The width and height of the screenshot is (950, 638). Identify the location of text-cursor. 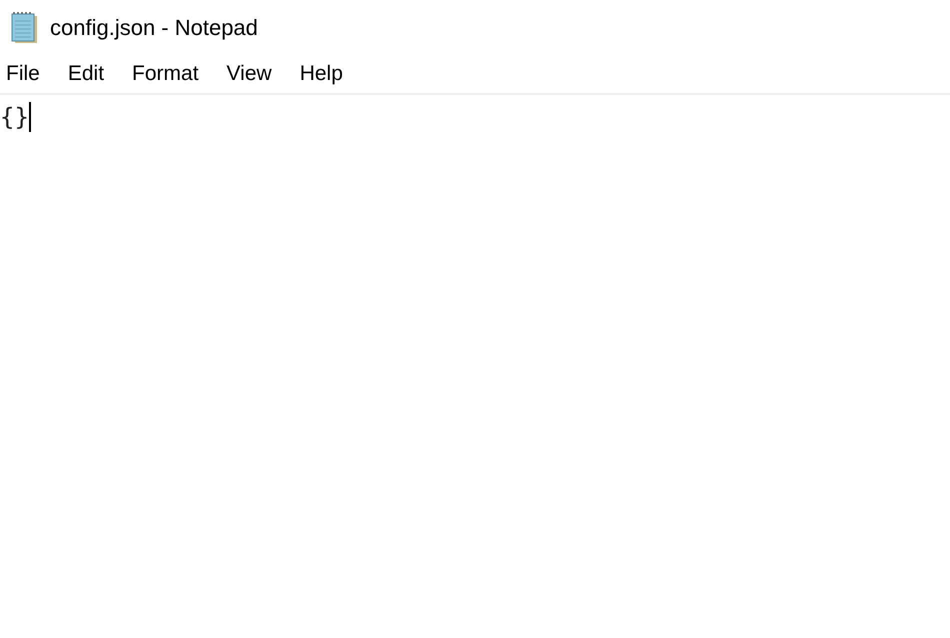
(29, 117).